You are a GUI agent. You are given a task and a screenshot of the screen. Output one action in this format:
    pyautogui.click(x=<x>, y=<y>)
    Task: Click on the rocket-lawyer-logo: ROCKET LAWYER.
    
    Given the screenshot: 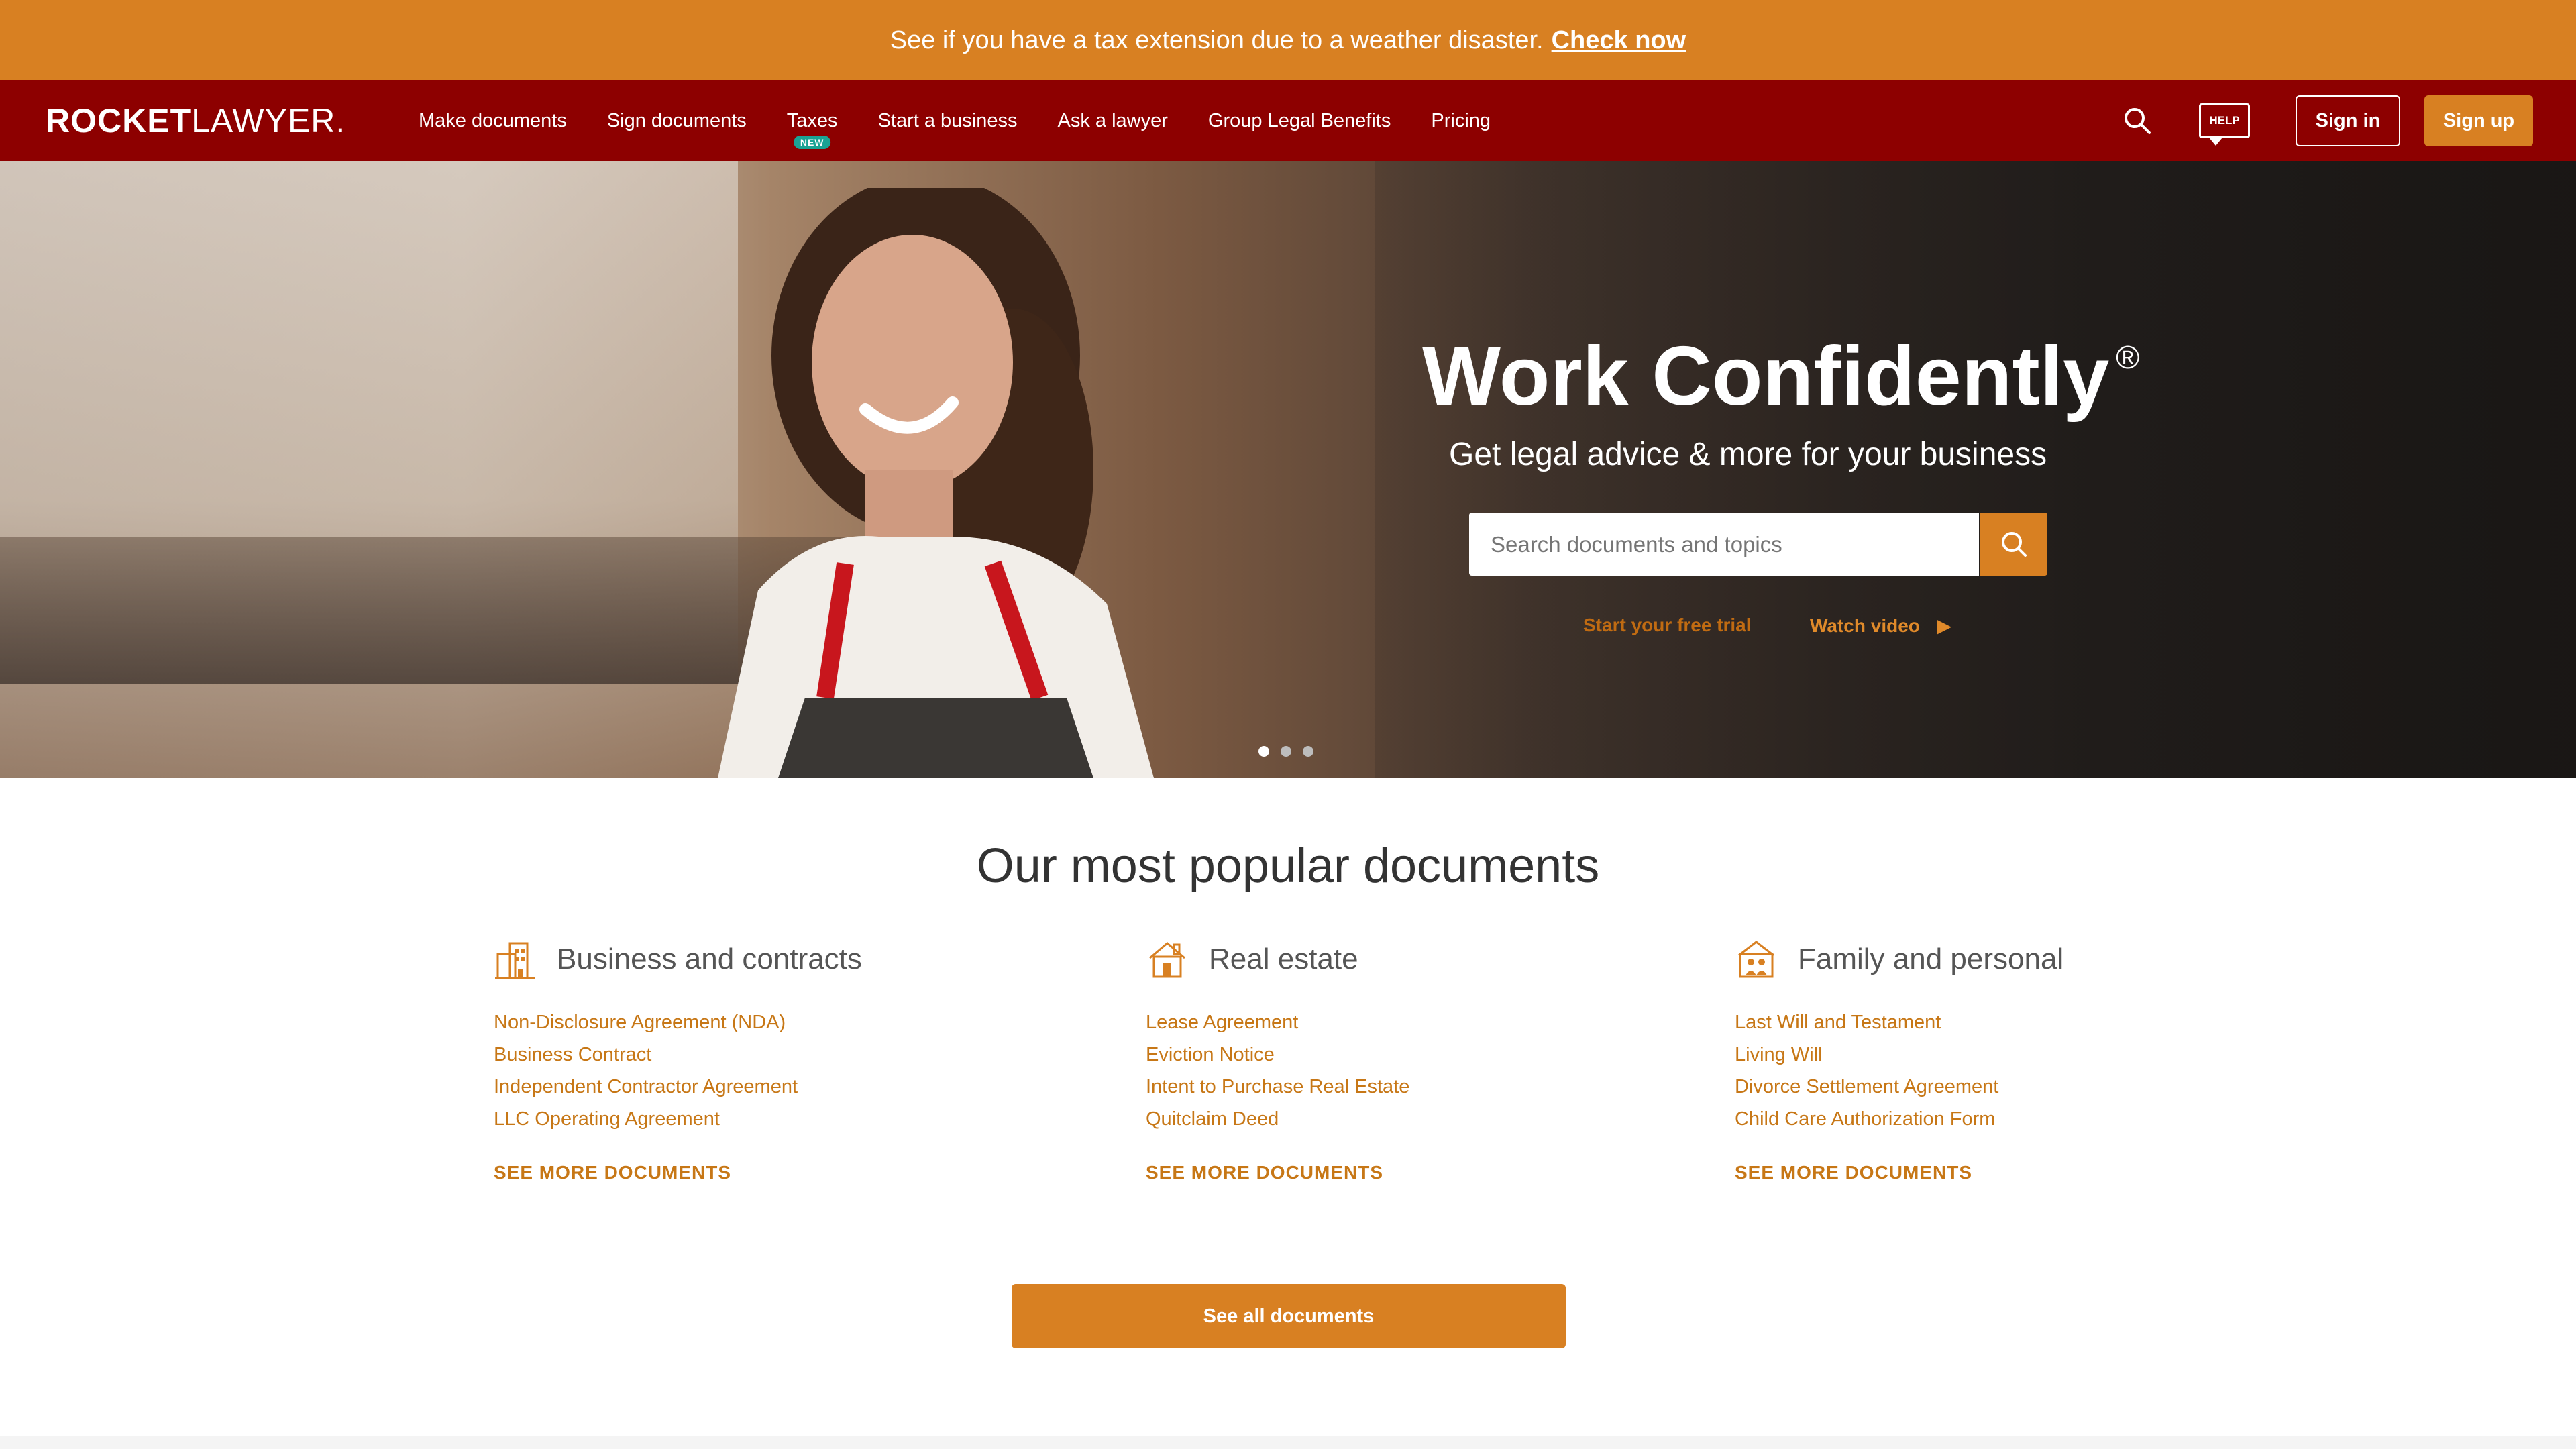 What is the action you would take?
    pyautogui.click(x=195, y=120)
    